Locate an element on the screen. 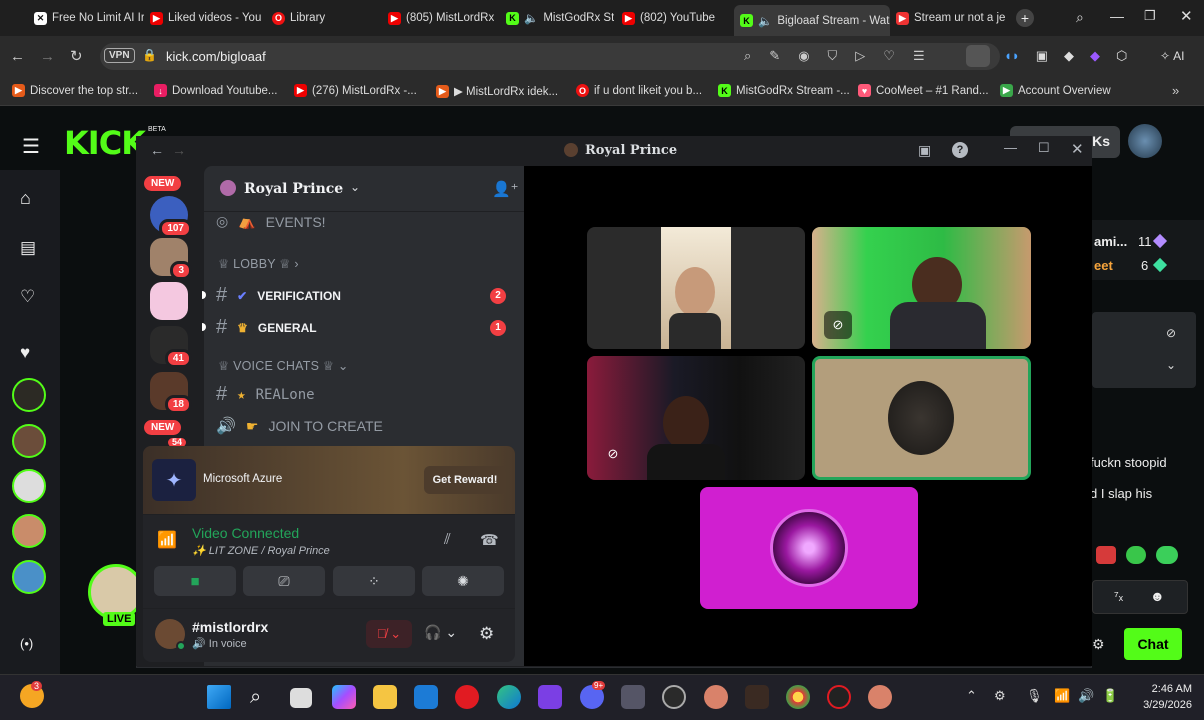  shield-icon: ⛉ is located at coordinates (833, 56).